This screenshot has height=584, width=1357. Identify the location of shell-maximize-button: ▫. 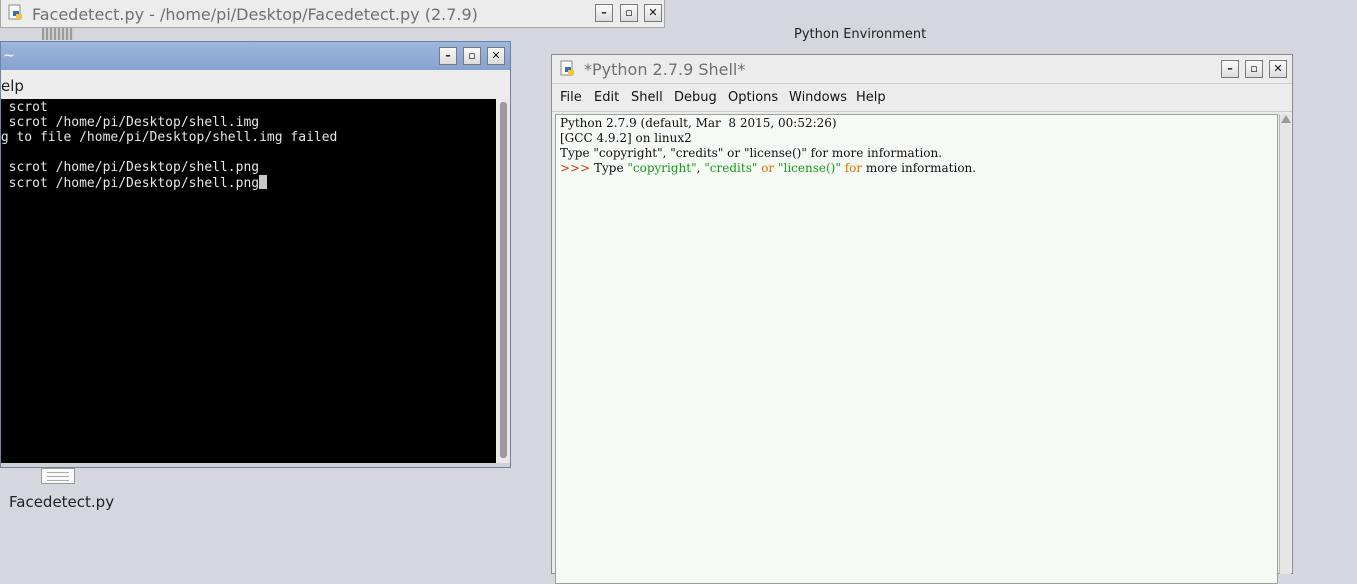
(1254, 69).